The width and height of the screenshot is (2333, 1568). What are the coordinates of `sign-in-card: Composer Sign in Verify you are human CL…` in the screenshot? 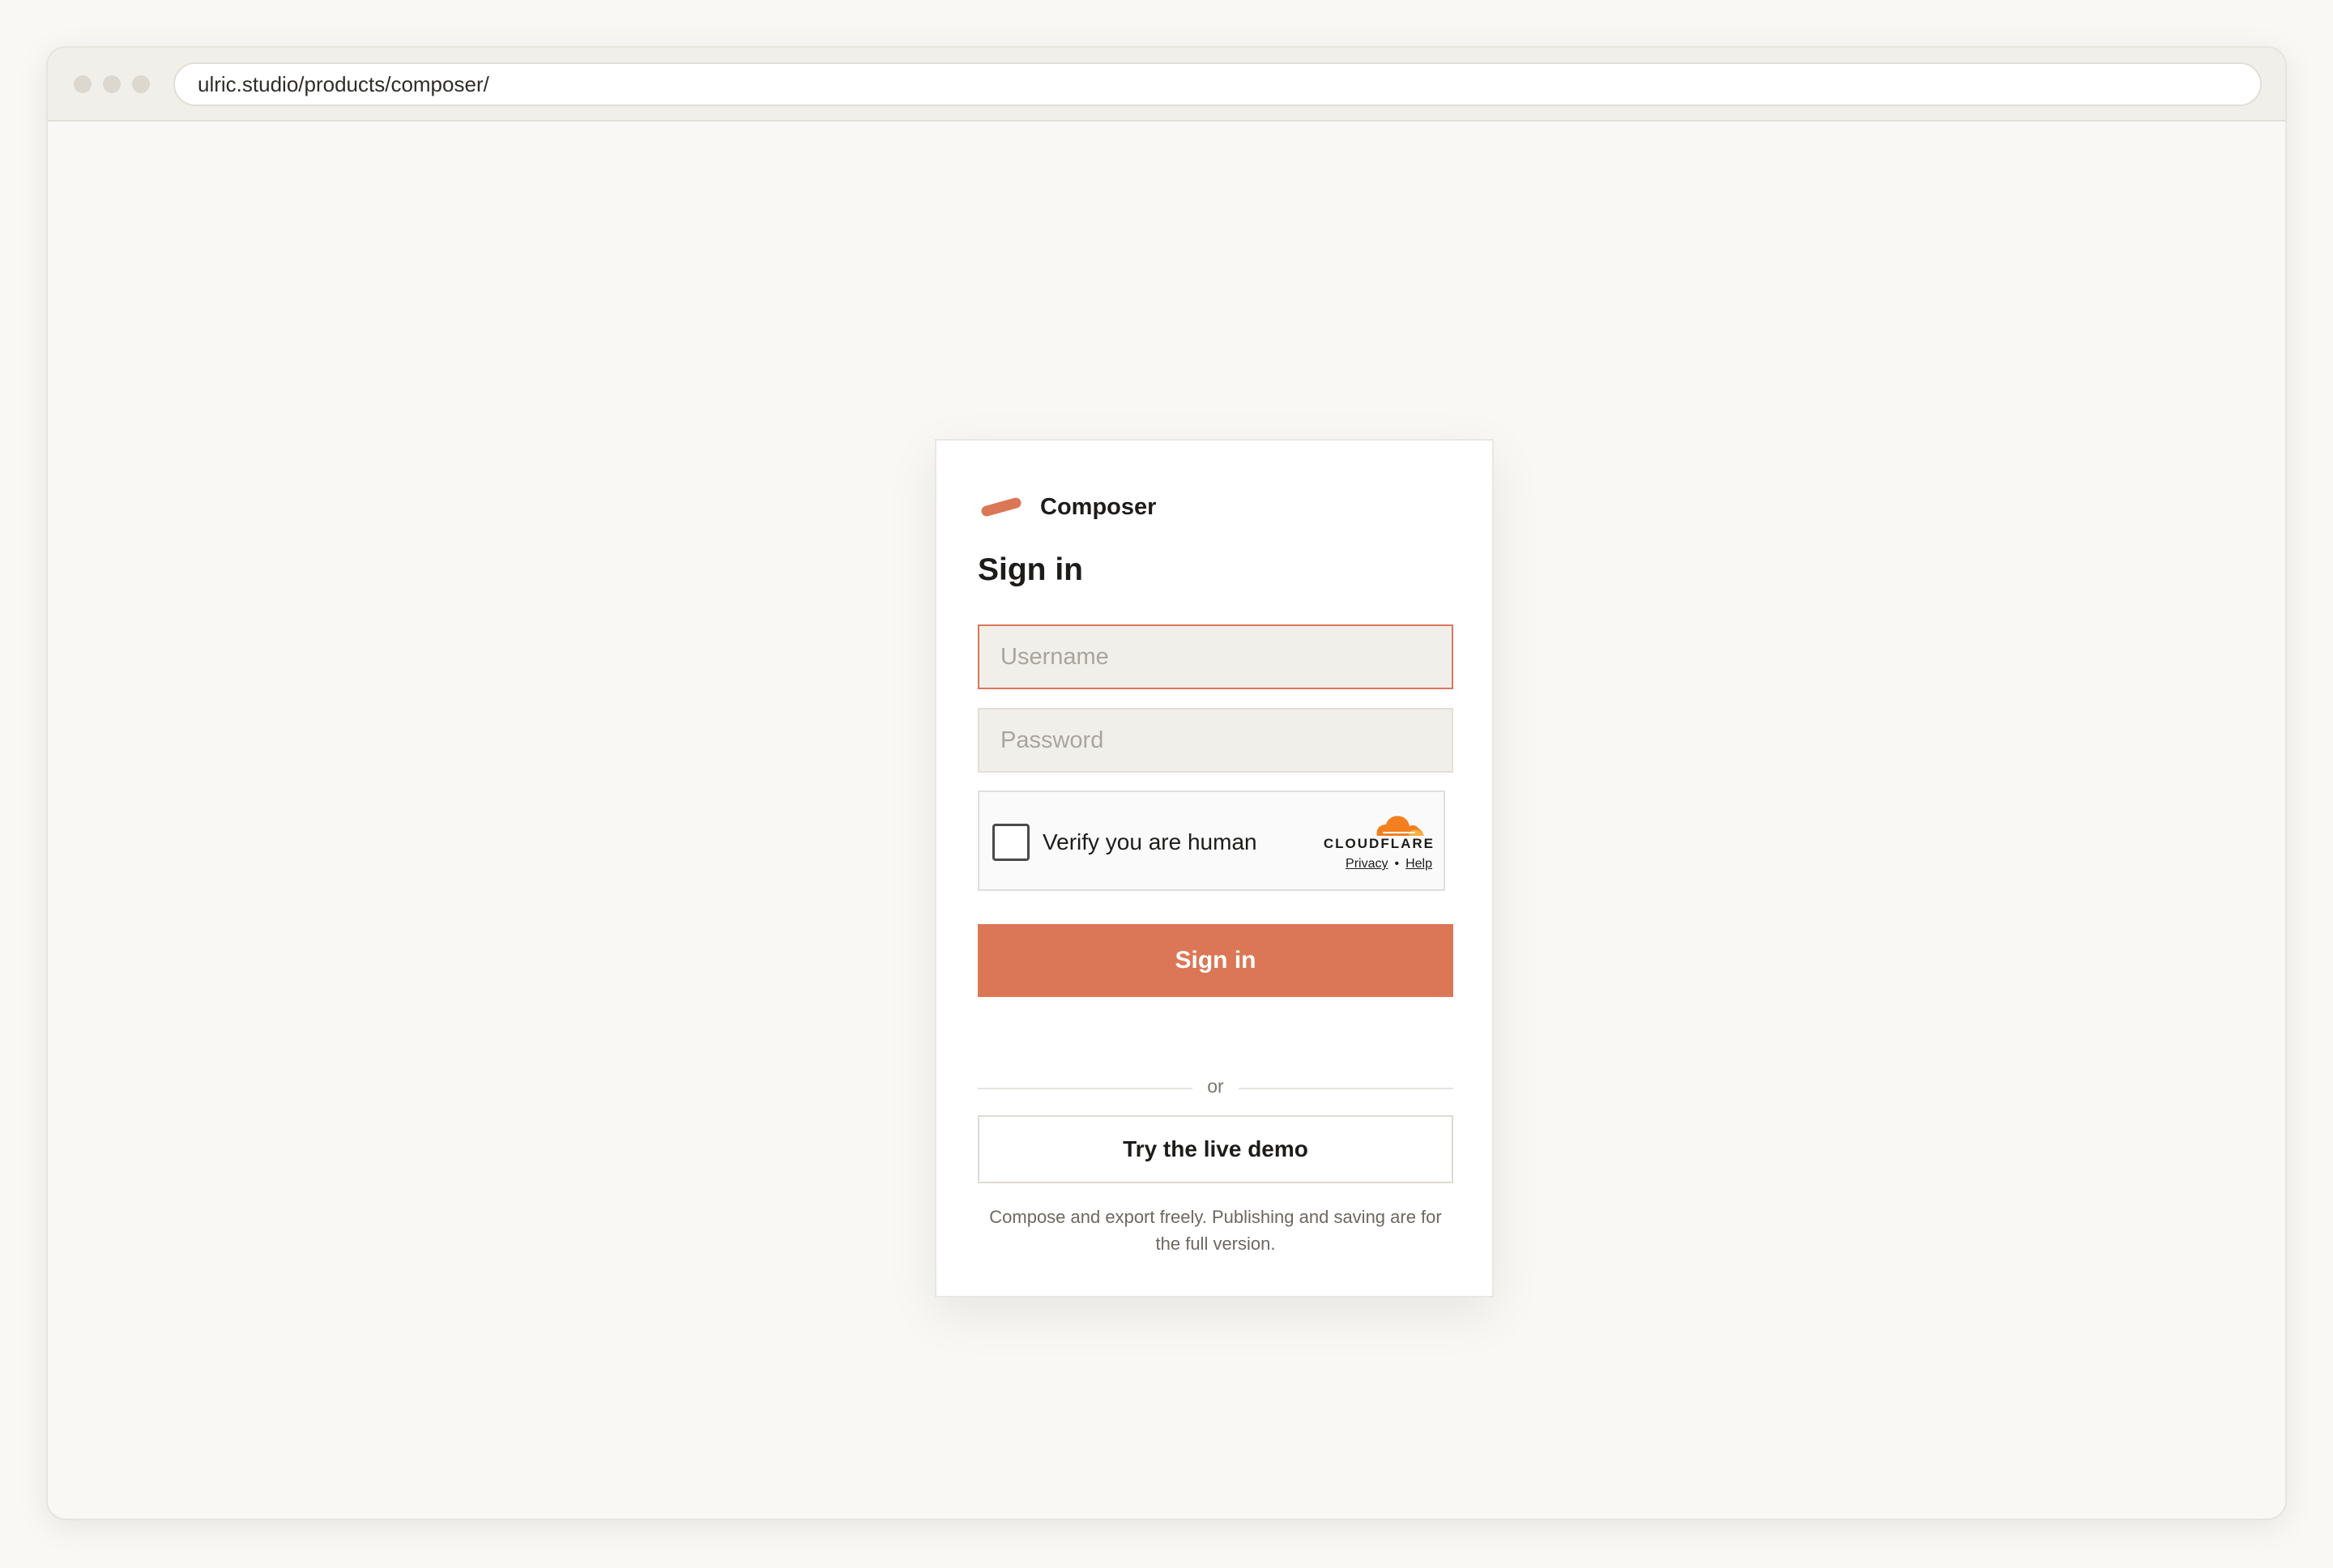 It's located at (1214, 868).